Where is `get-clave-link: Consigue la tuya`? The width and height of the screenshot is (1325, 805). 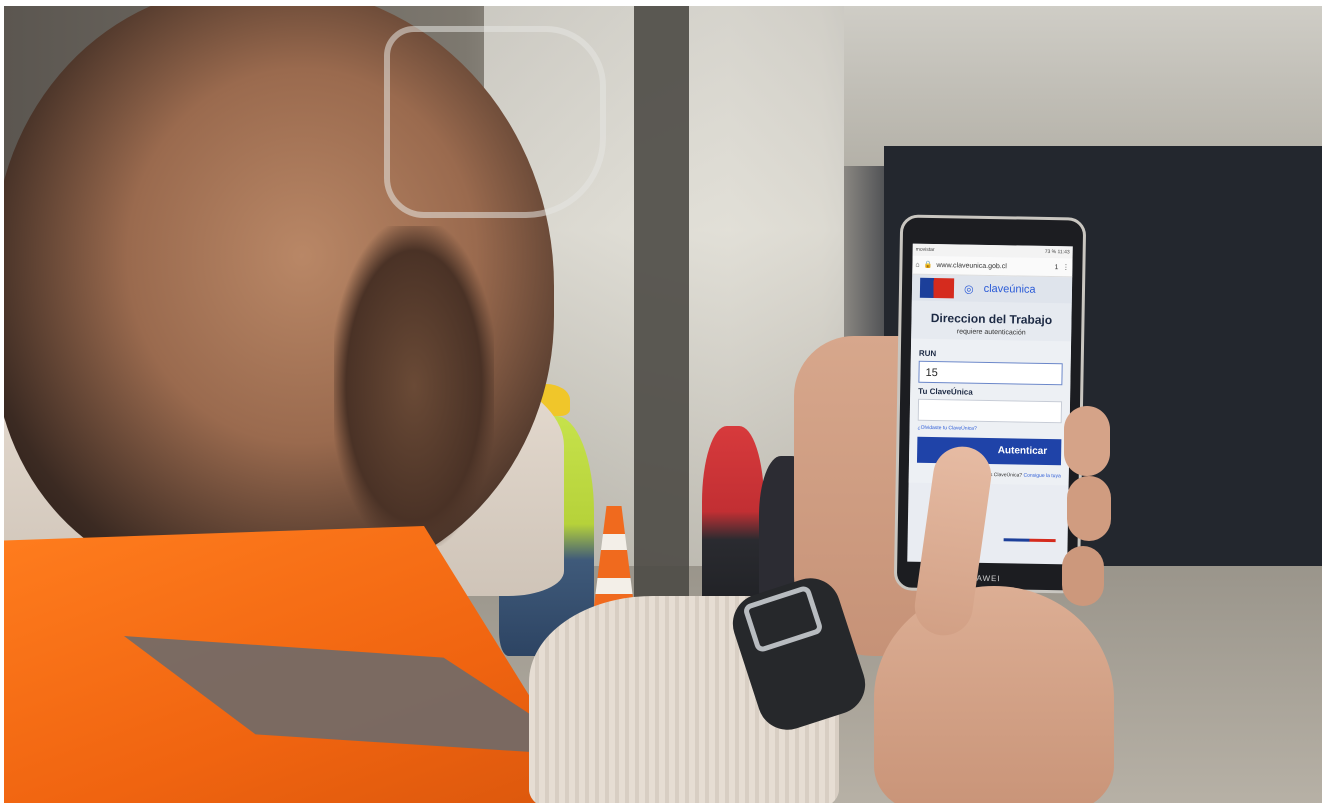 get-clave-link: Consigue la tuya is located at coordinates (1041, 476).